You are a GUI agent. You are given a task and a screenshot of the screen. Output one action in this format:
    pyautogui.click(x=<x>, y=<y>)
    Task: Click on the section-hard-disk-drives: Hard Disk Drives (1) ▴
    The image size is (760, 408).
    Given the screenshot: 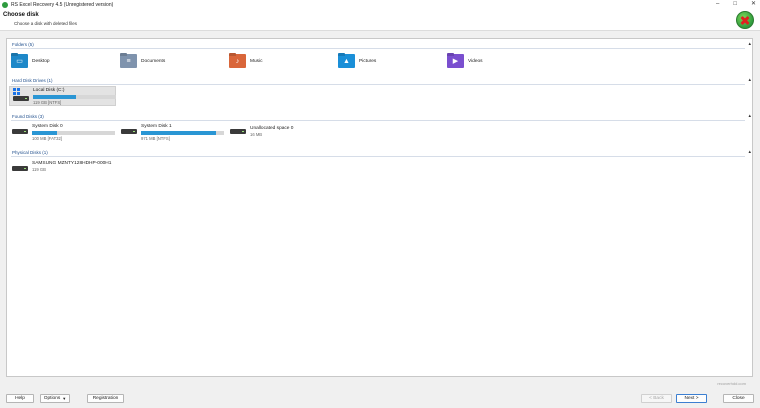 What is the action you would take?
    pyautogui.click(x=381, y=81)
    